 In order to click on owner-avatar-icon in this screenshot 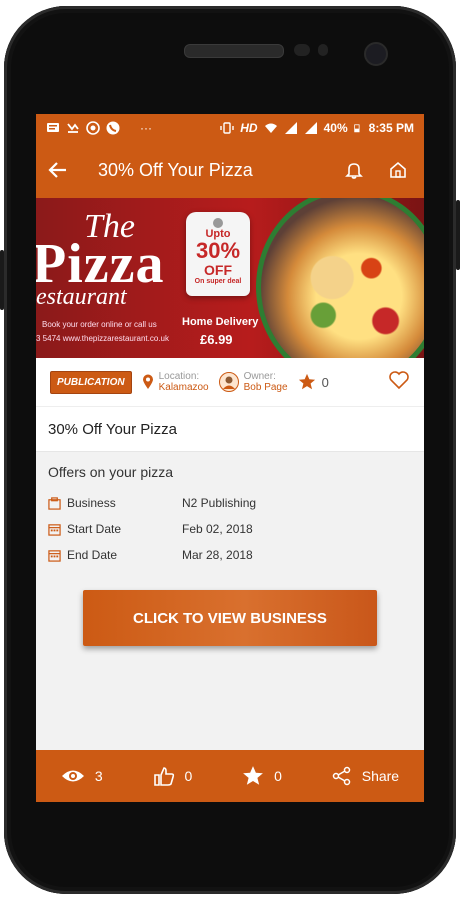, I will do `click(228, 382)`.